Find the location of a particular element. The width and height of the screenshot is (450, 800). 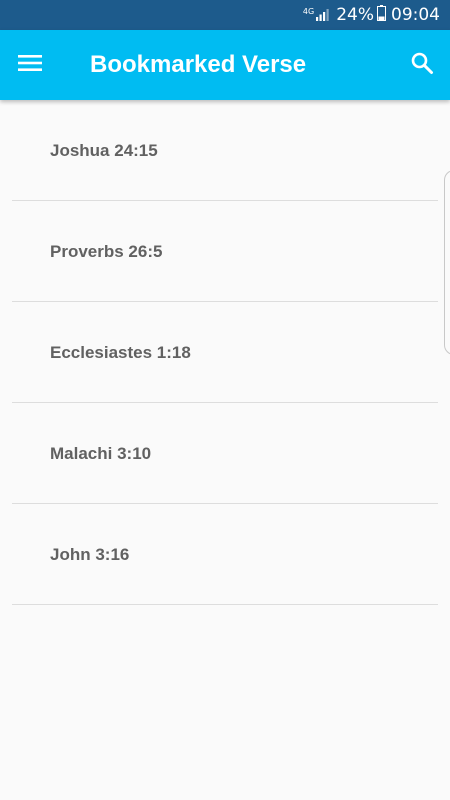

battery-icon is located at coordinates (381, 15).